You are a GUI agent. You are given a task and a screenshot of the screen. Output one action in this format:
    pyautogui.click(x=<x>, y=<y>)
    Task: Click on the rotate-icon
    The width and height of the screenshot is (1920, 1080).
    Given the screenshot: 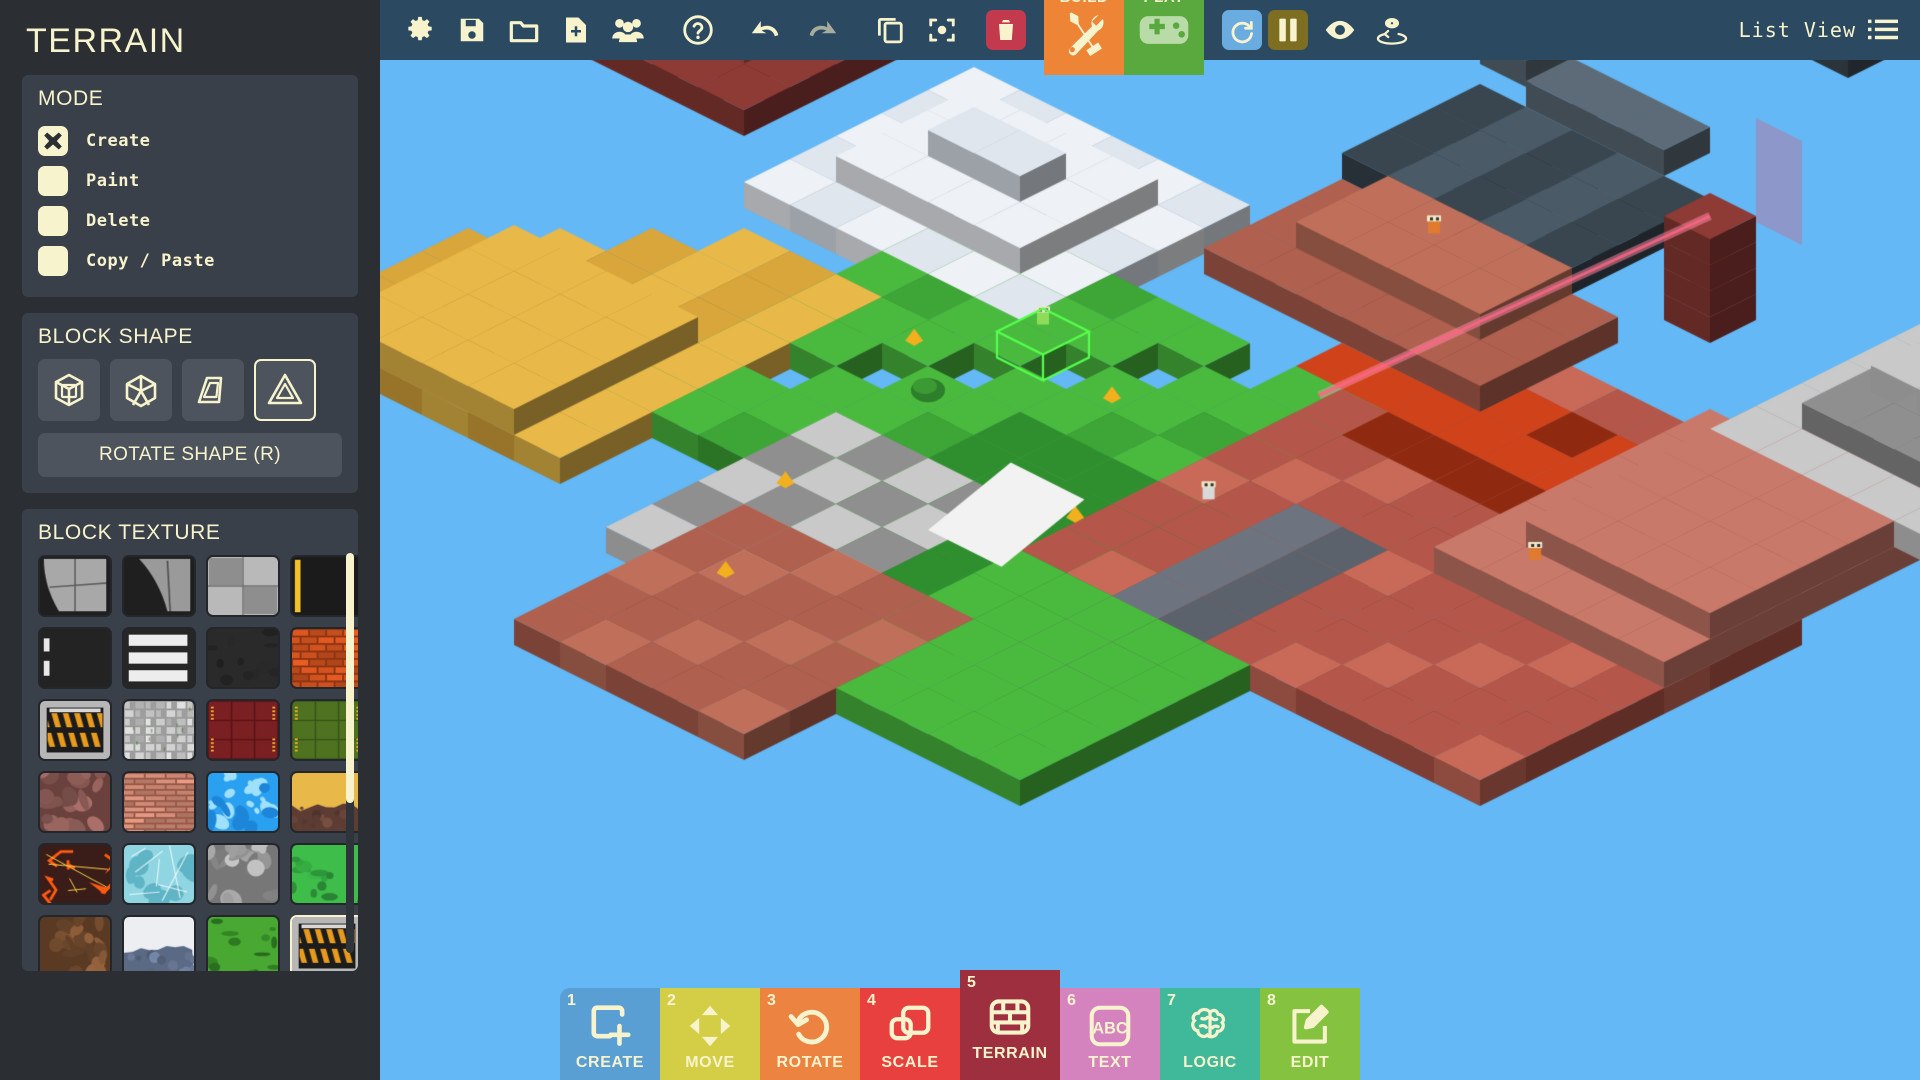 What is the action you would take?
    pyautogui.click(x=810, y=1026)
    